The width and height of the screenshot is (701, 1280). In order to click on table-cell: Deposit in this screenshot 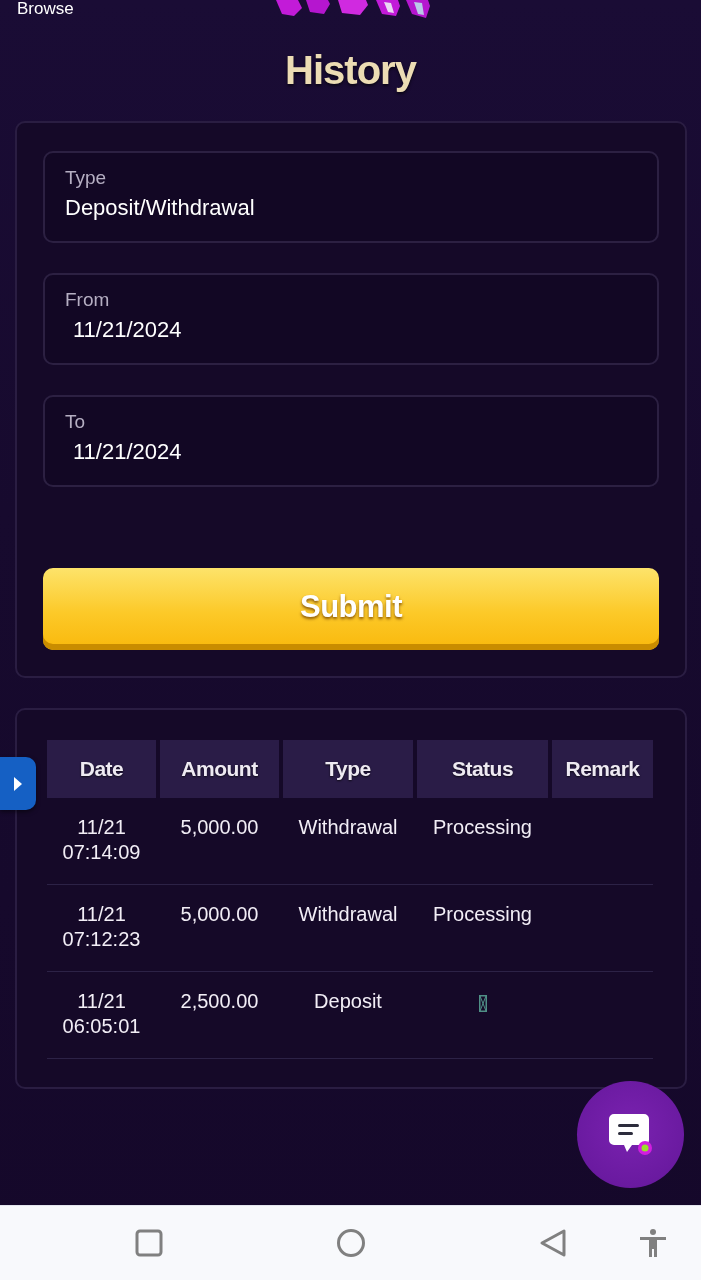, I will do `click(348, 1001)`.